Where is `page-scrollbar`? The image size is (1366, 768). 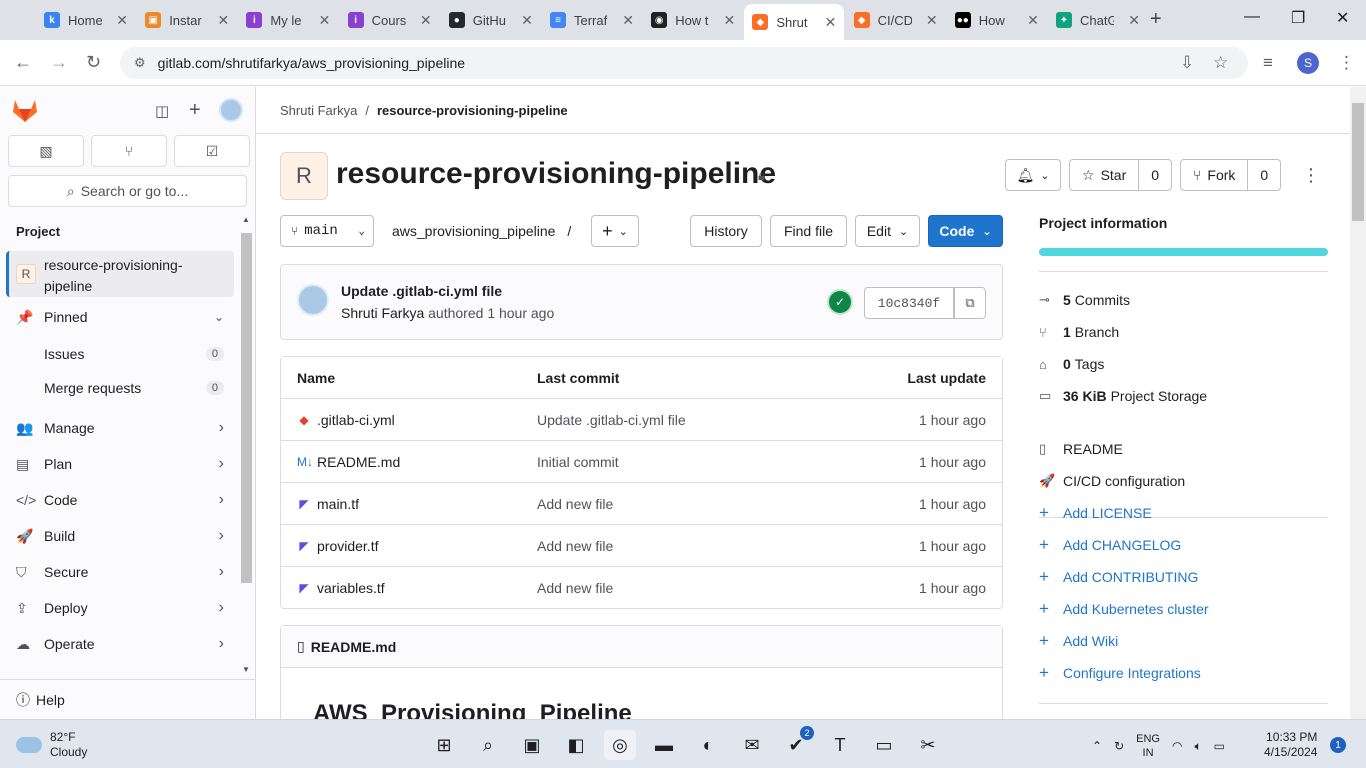
page-scrollbar is located at coordinates (1358, 403).